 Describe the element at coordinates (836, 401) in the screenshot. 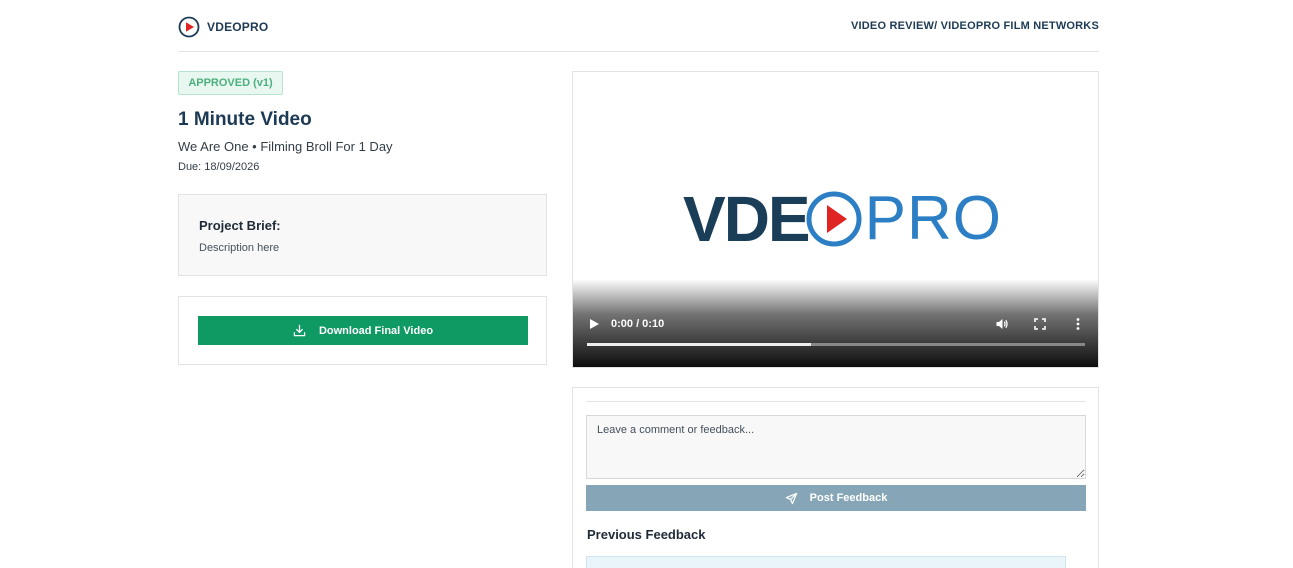

I see `comment-divider` at that location.